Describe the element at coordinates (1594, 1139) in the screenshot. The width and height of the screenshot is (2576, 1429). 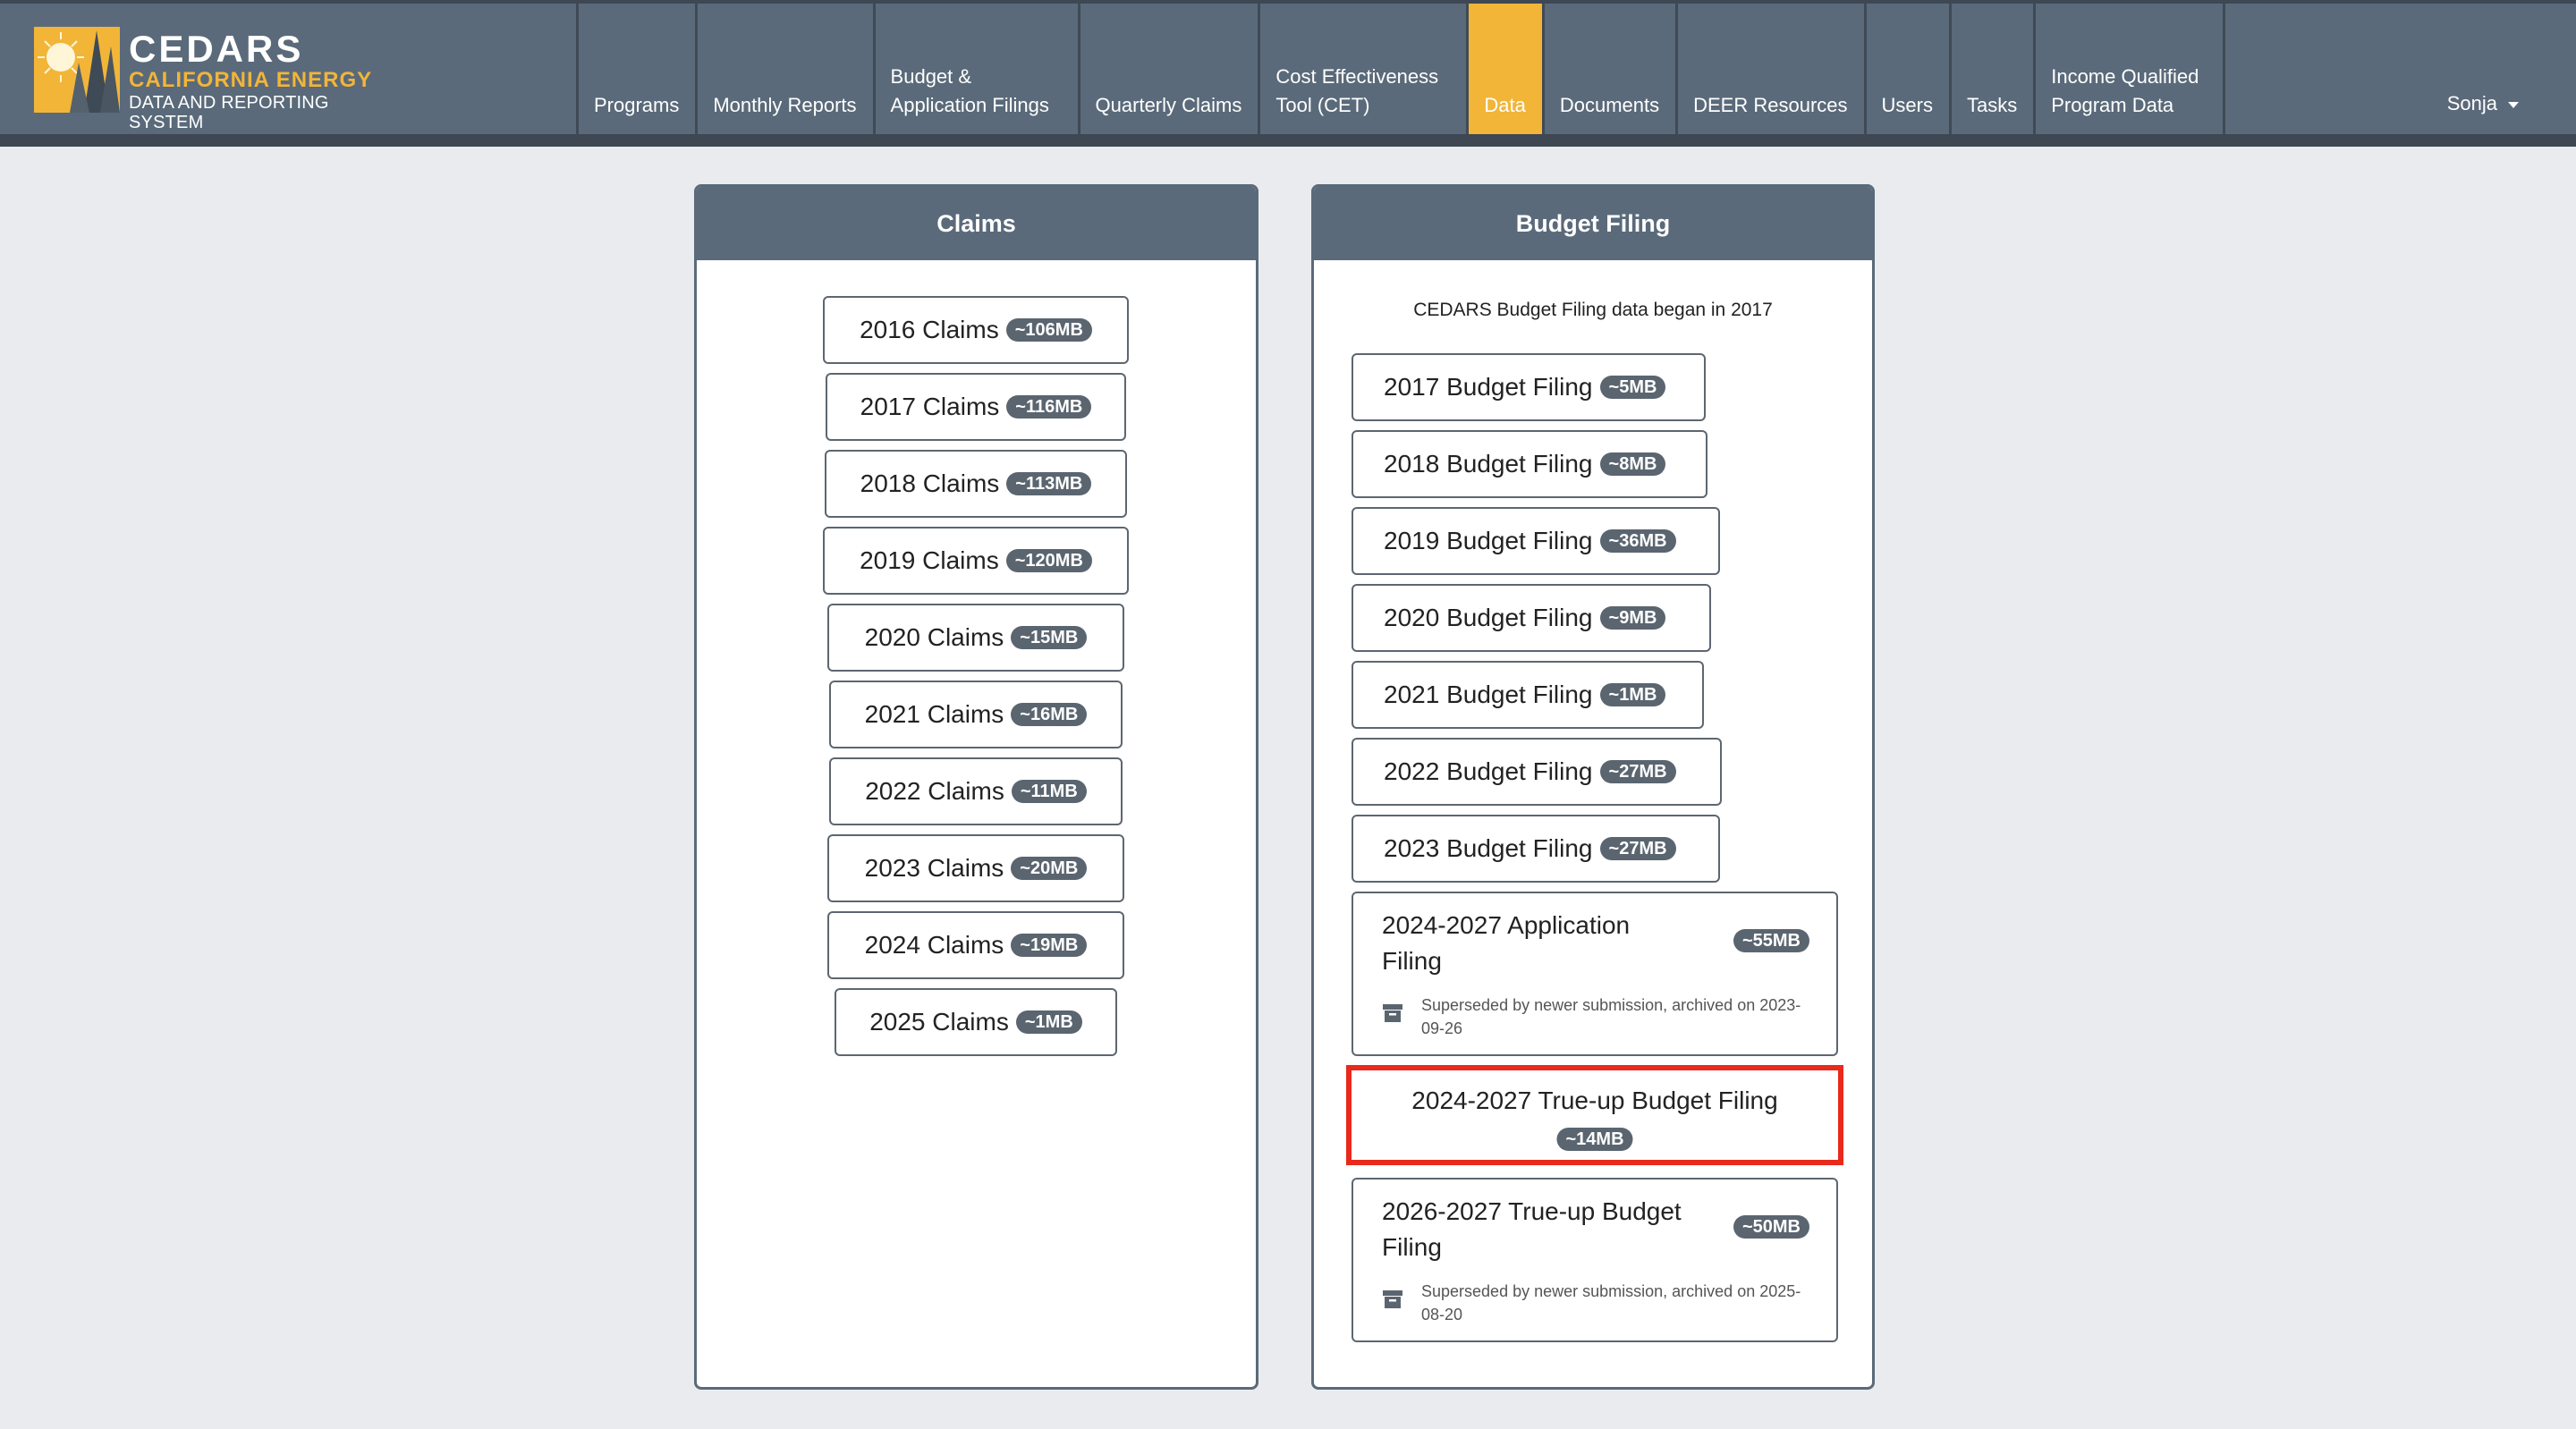
I see `size-badge: ~14MB` at that location.